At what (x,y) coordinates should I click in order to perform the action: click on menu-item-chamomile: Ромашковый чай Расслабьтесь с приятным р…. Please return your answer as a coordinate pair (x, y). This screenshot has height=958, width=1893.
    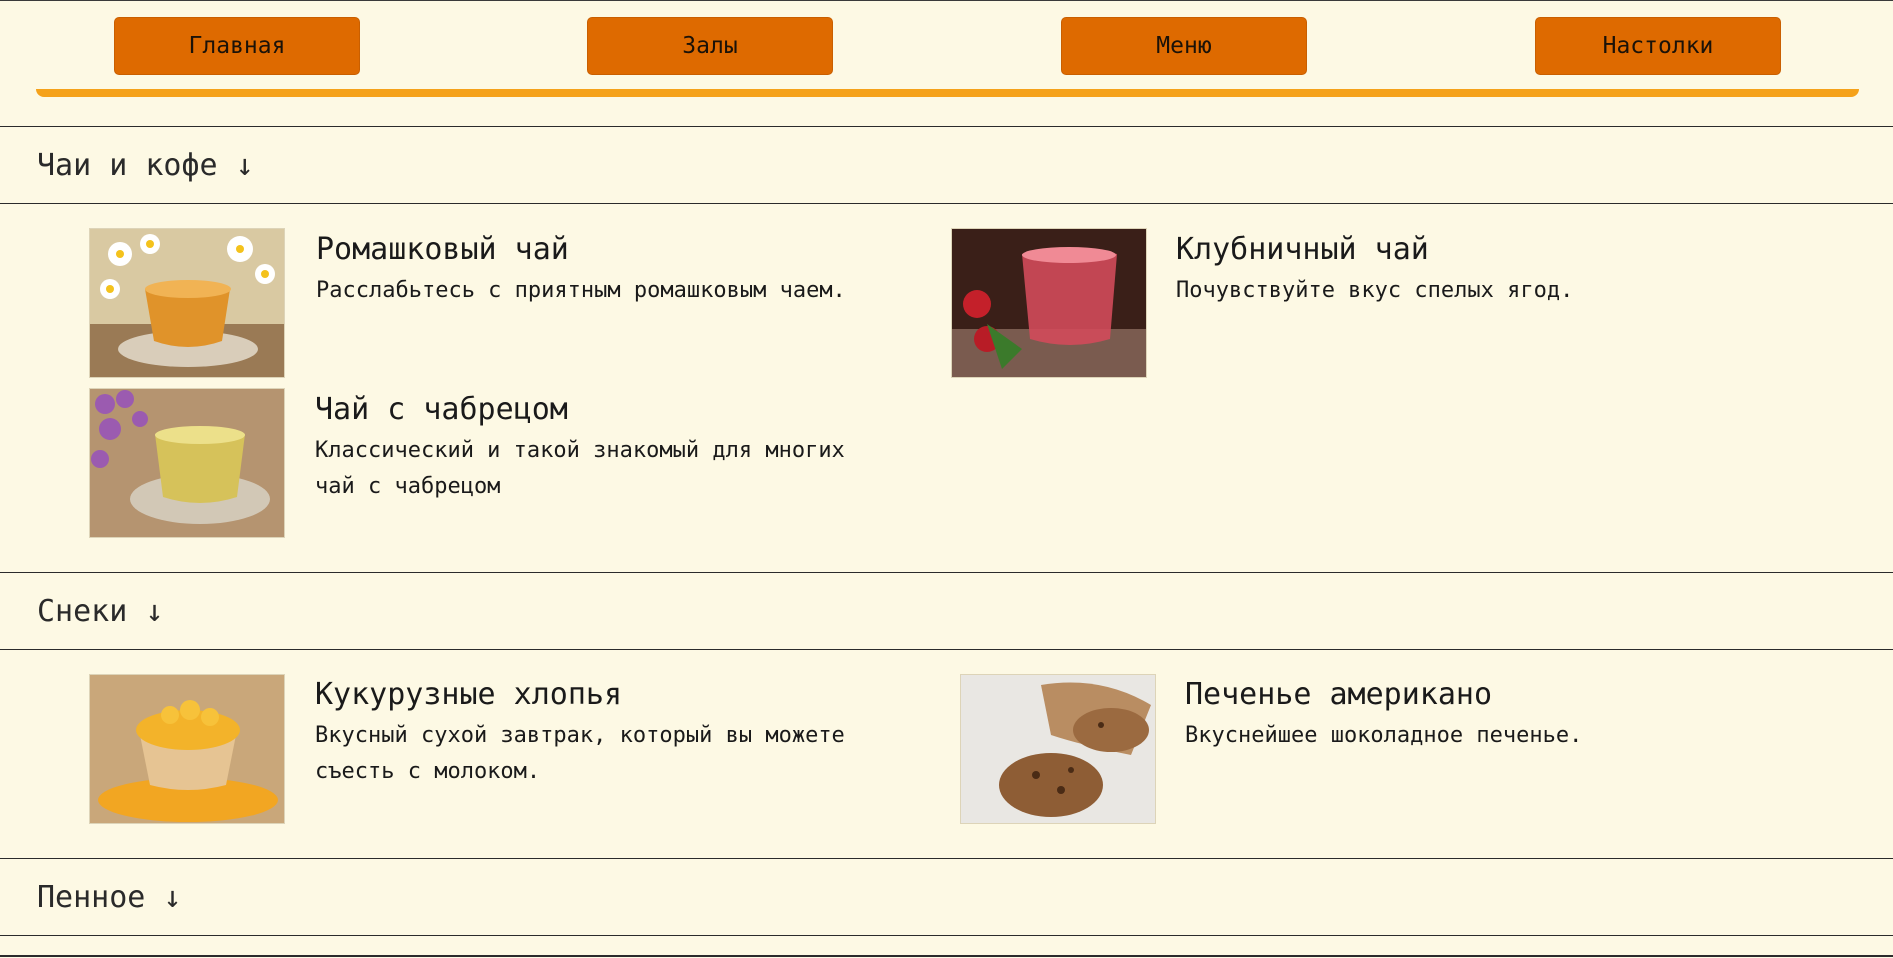
    Looking at the image, I should click on (499, 303).